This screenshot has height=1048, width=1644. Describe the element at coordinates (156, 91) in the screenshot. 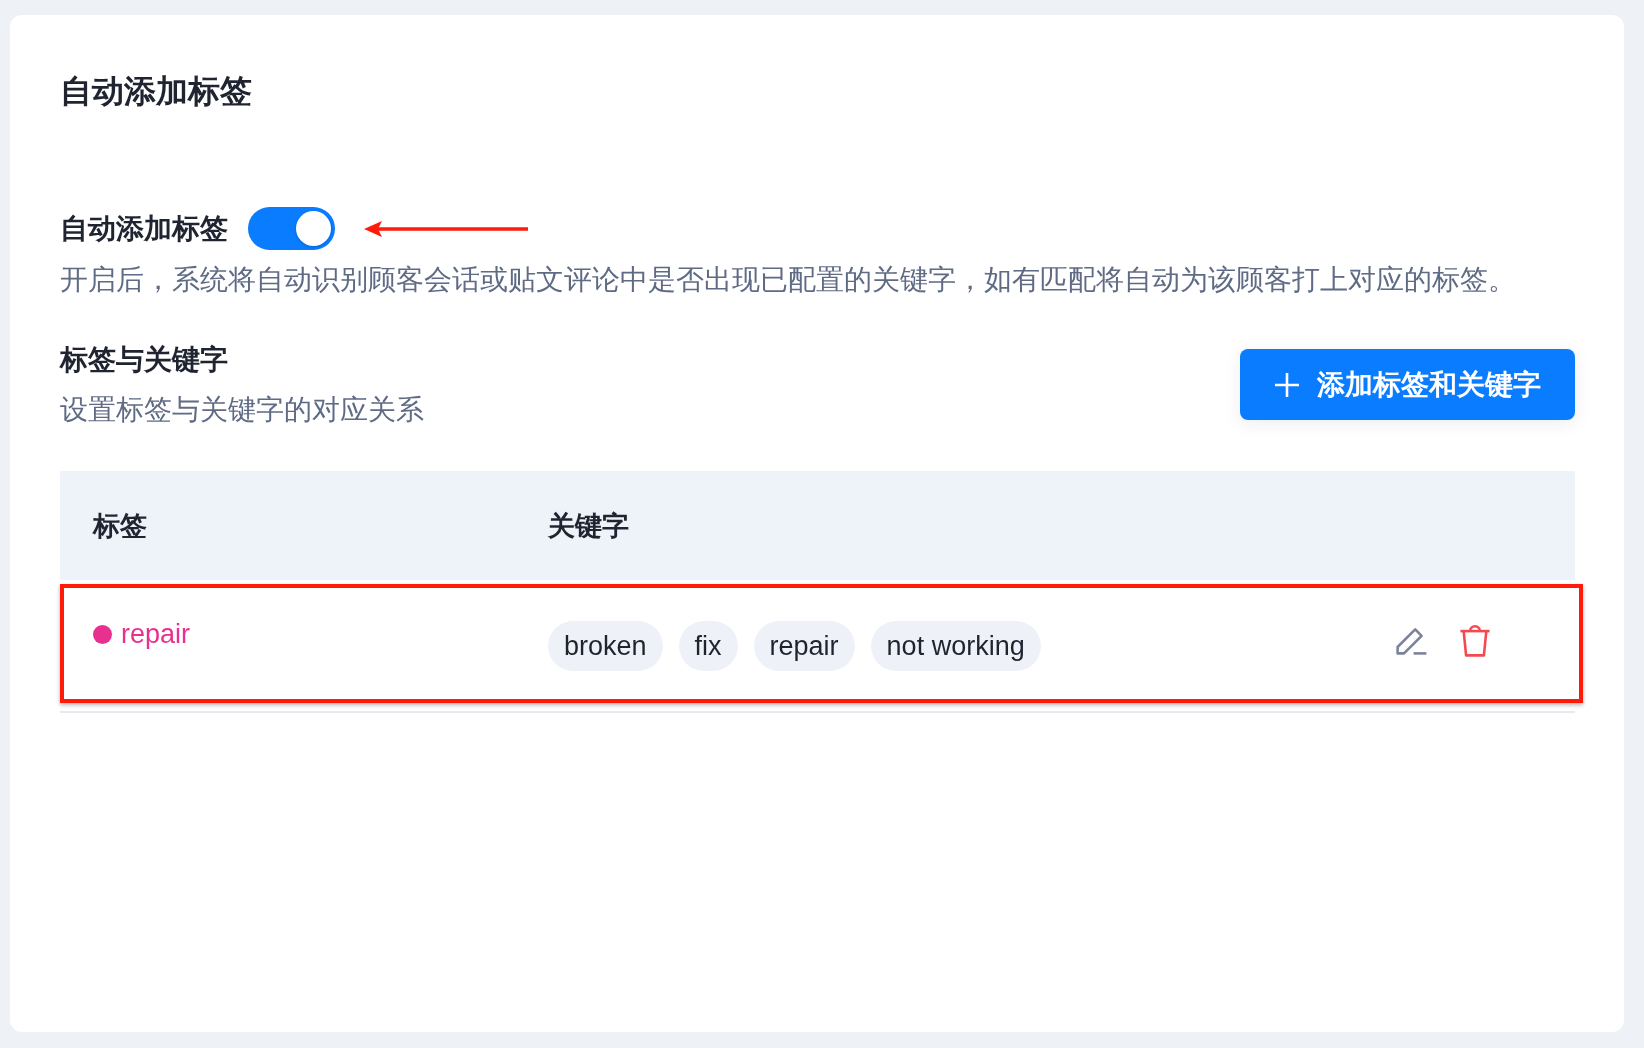

I see `page-title: 自动添加标签` at that location.